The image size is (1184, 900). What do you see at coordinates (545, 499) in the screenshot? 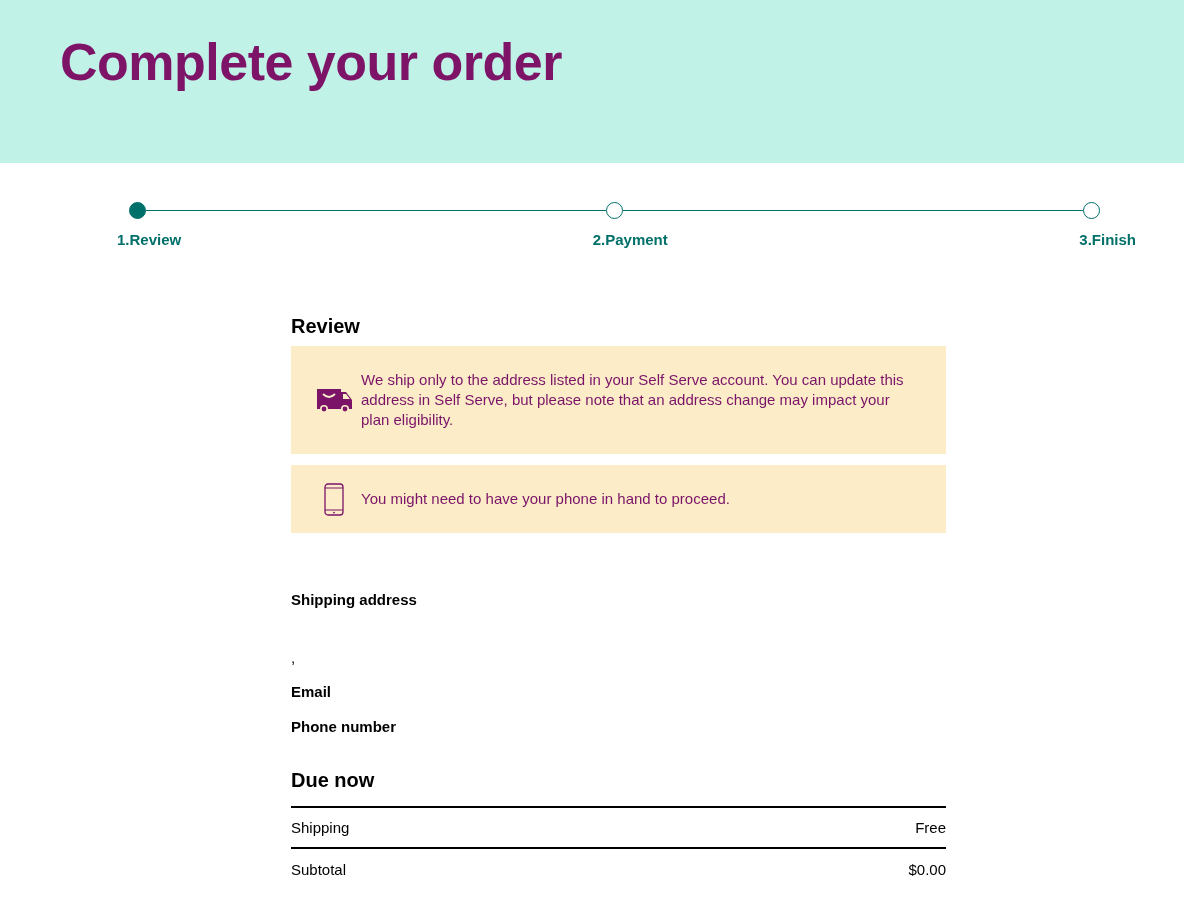
I see `notice-text: You might need to have your phone in hand to proceed.` at bounding box center [545, 499].